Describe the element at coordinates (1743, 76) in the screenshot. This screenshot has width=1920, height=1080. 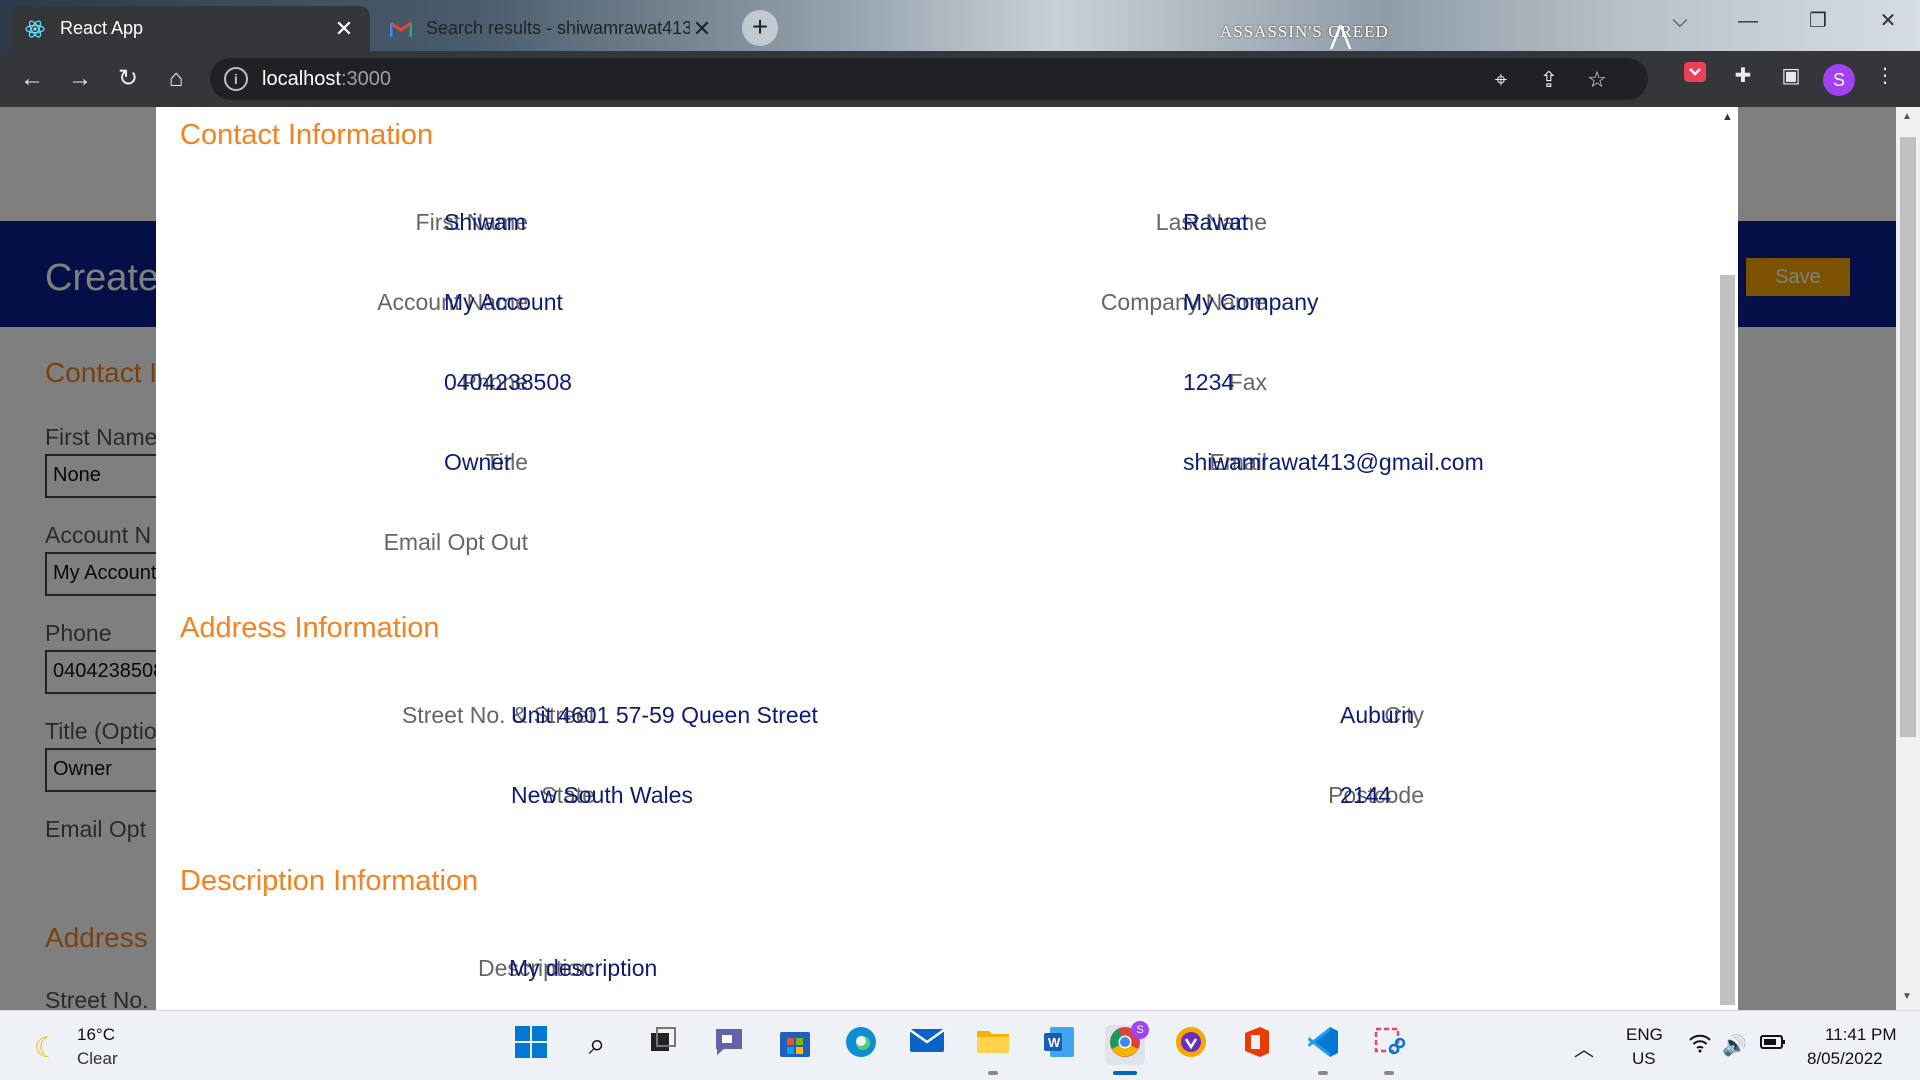
I see `extensions-puzzle-icon: ✚` at that location.